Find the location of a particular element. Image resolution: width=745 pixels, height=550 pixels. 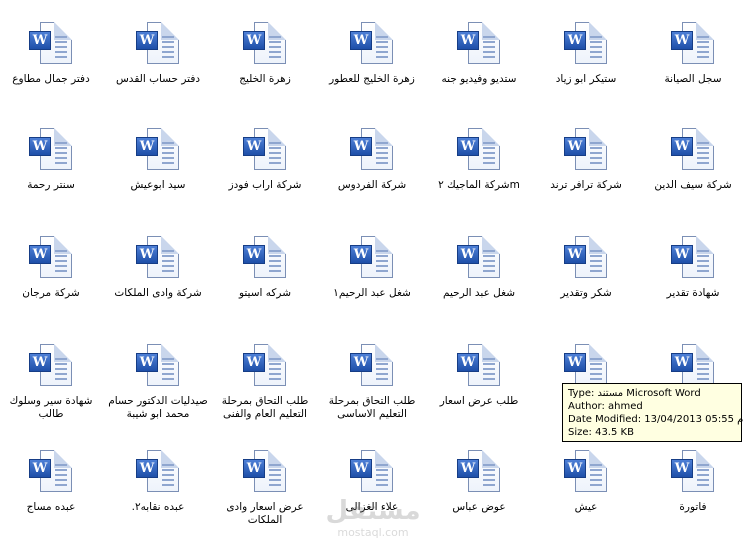

file-label: شهادة تقدير is located at coordinates (693, 293).